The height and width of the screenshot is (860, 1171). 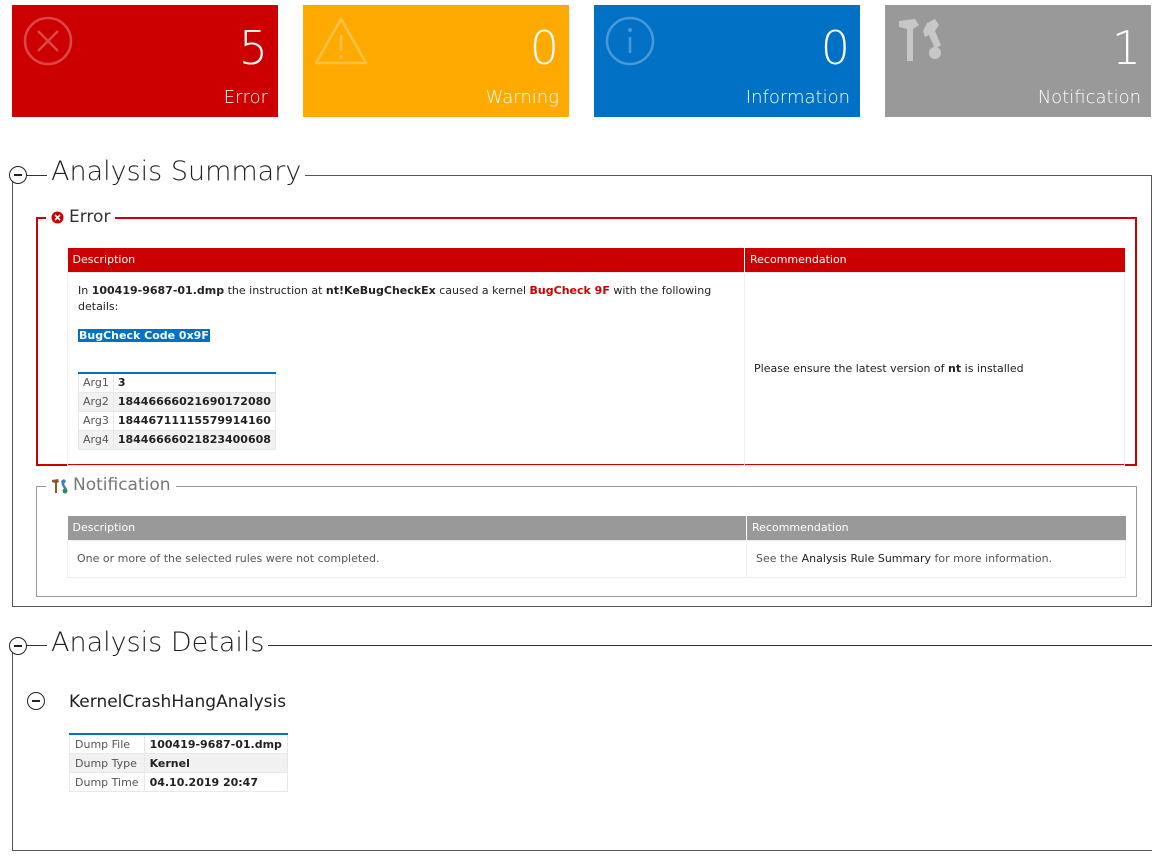 I want to click on error-count: 5, so click(x=253, y=48).